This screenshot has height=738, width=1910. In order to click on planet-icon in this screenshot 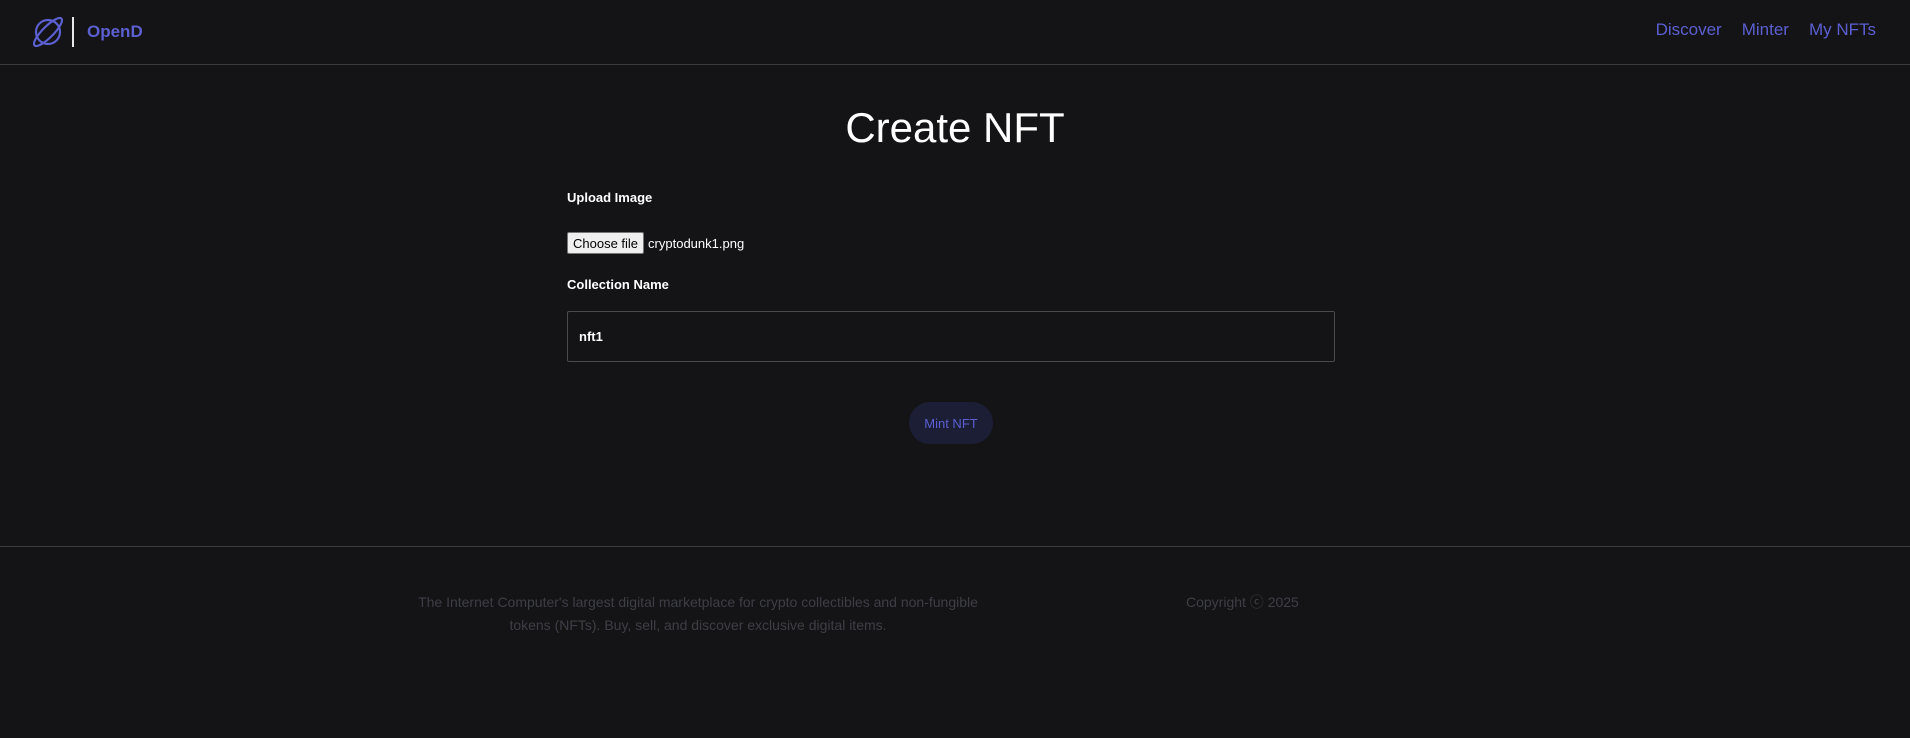, I will do `click(48, 32)`.